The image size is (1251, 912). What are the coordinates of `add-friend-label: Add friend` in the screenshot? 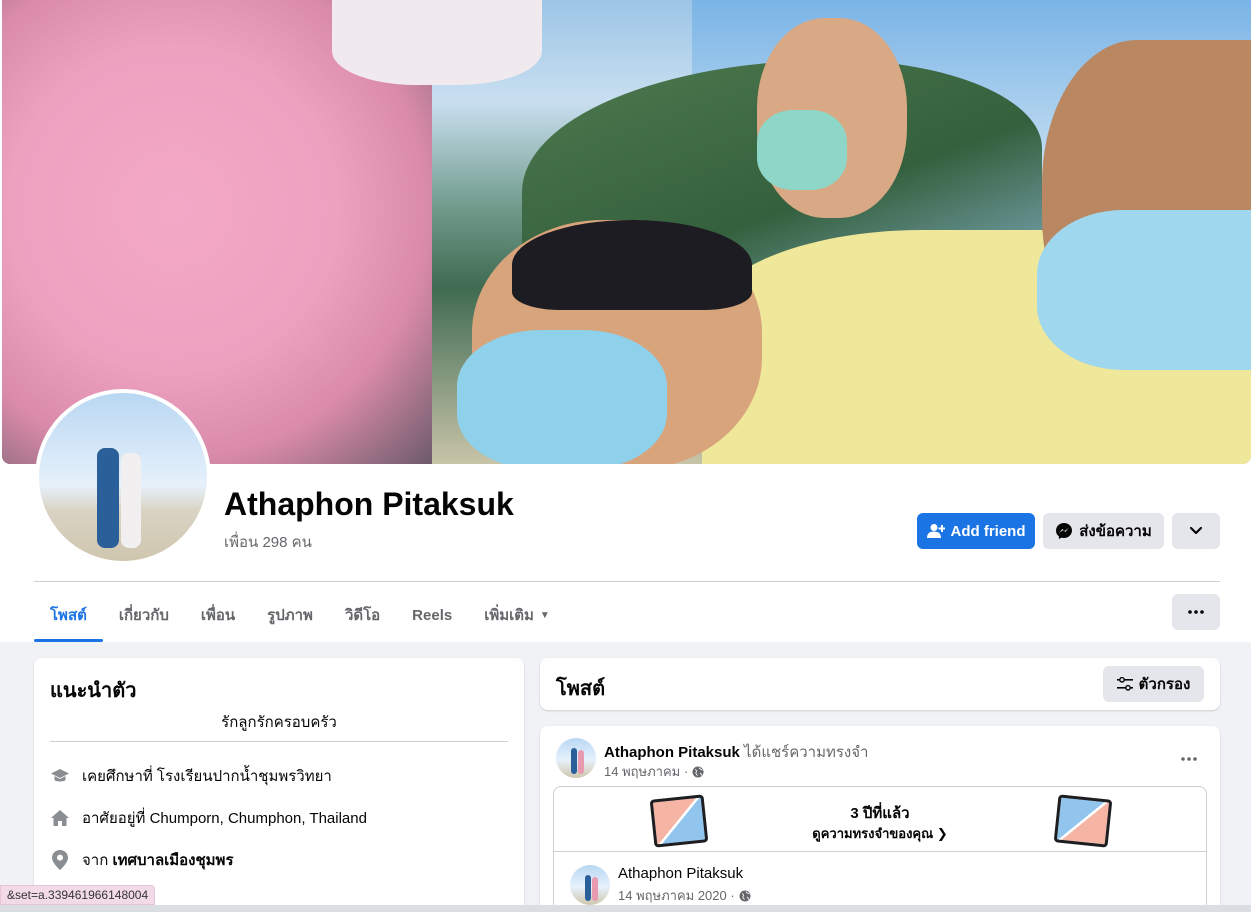 It's located at (988, 531).